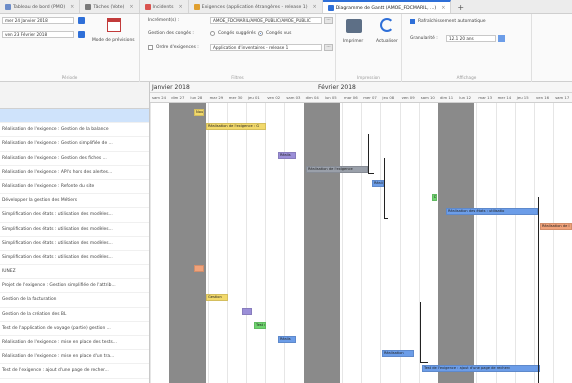  I want to click on period-group-label: Période, so click(69, 77).